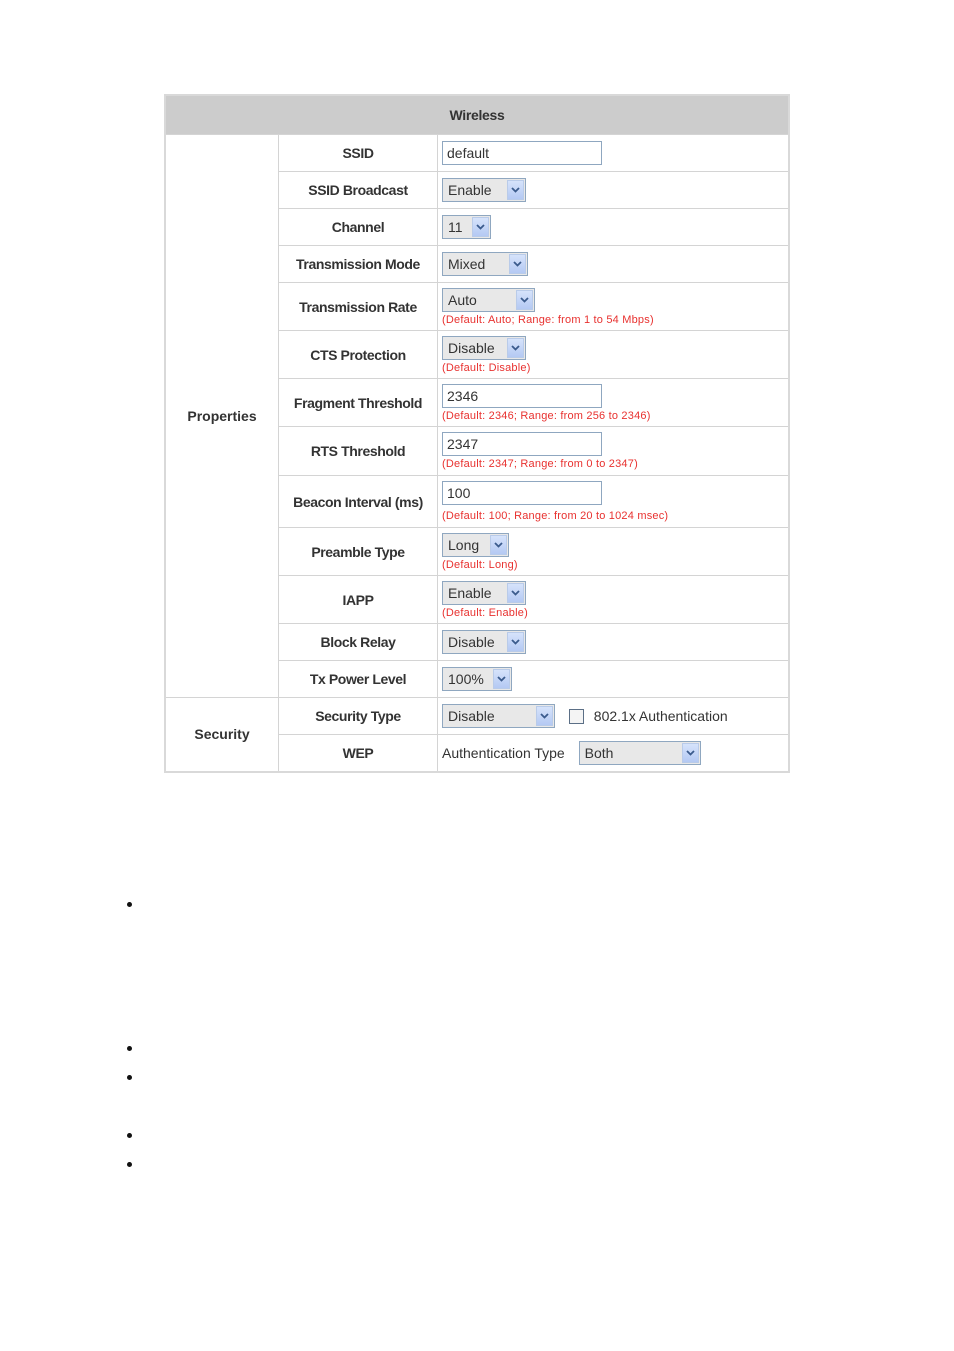 This screenshot has width=954, height=1351. What do you see at coordinates (470, 592) in the screenshot?
I see `iapp-value: Enable` at bounding box center [470, 592].